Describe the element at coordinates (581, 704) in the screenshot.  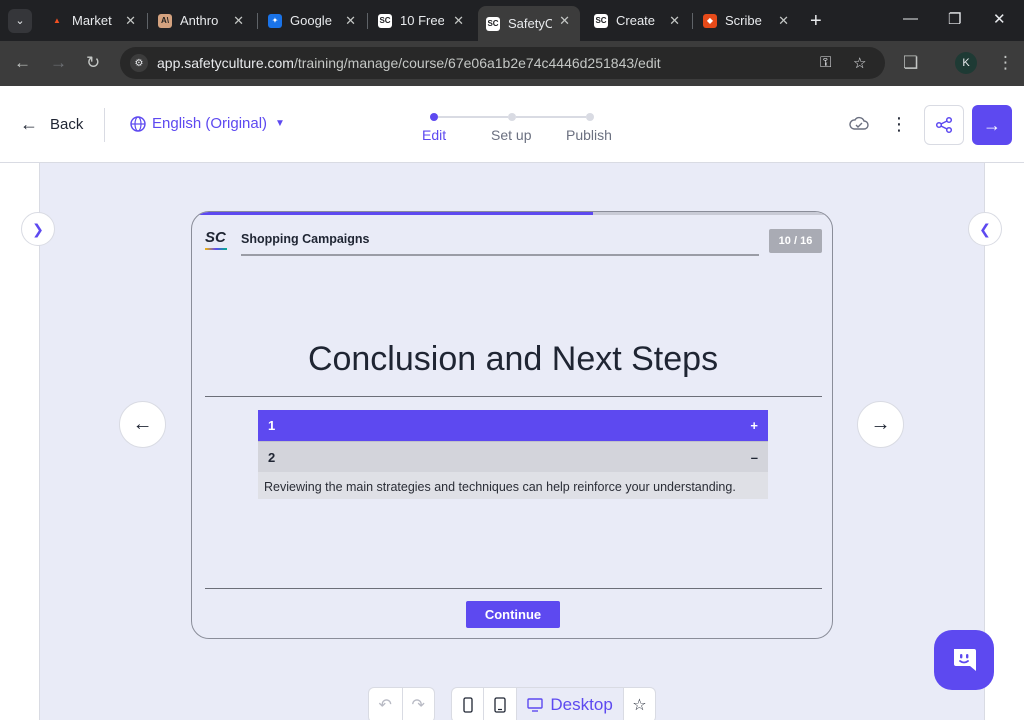
I see `desktop-view-label: Desktop` at that location.